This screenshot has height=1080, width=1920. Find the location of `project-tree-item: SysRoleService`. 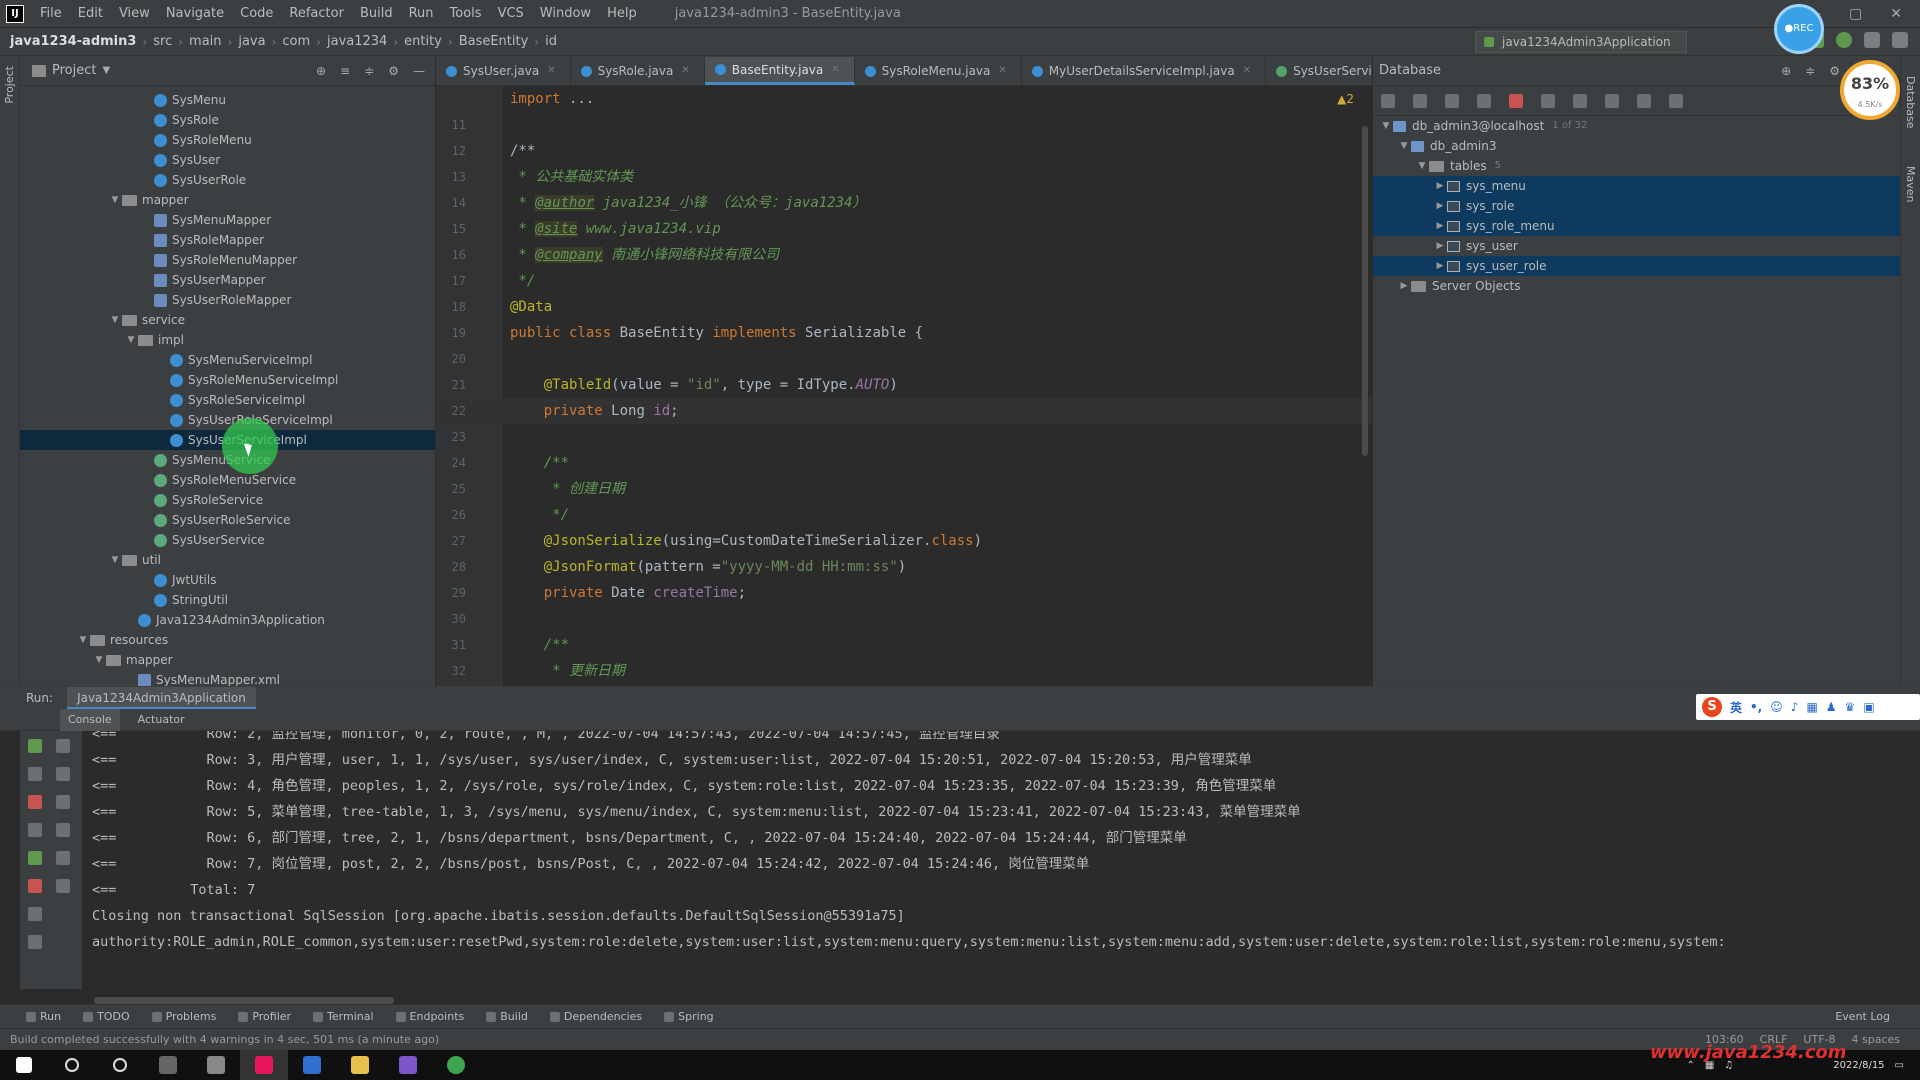

project-tree-item: SysRoleService is located at coordinates (227, 500).